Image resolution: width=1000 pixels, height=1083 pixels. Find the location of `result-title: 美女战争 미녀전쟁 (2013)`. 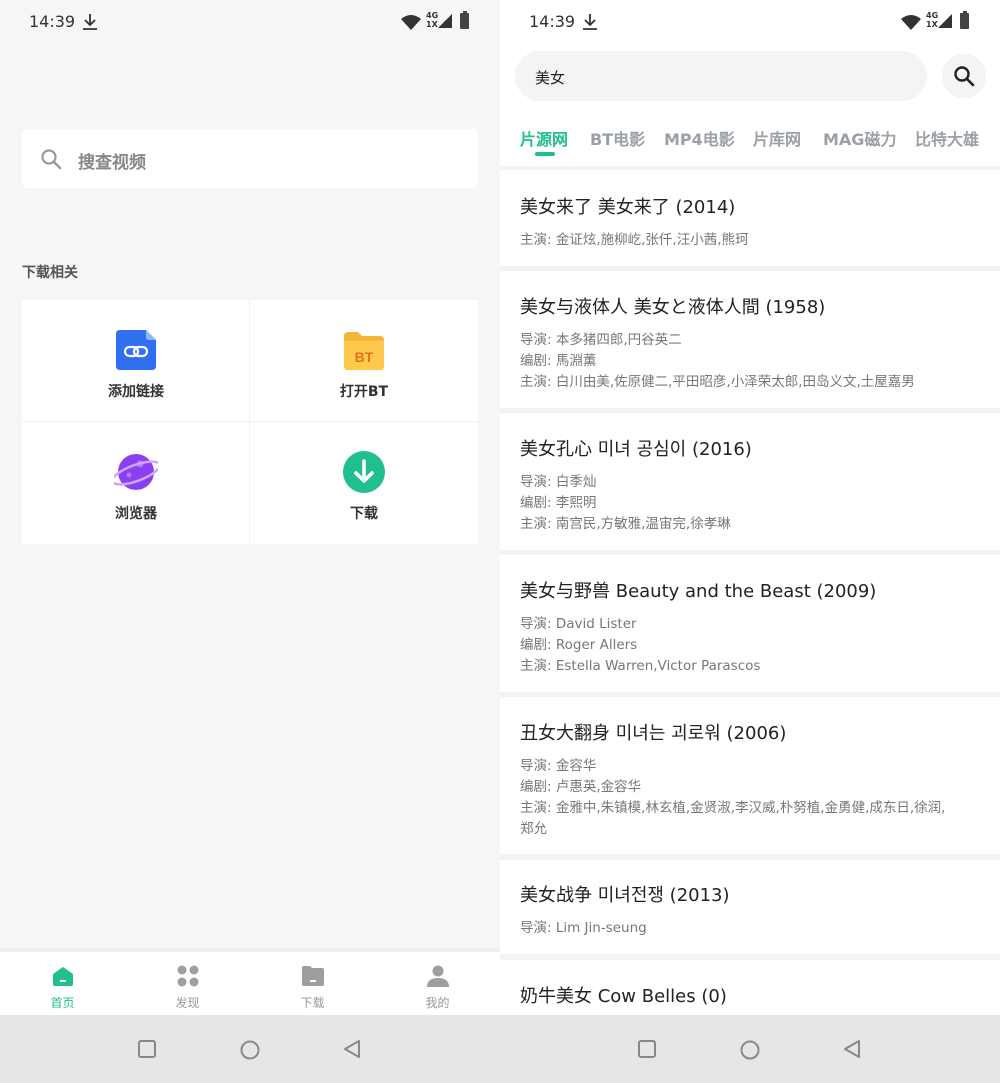

result-title: 美女战争 미녀전쟁 (2013) is located at coordinates (625, 895).